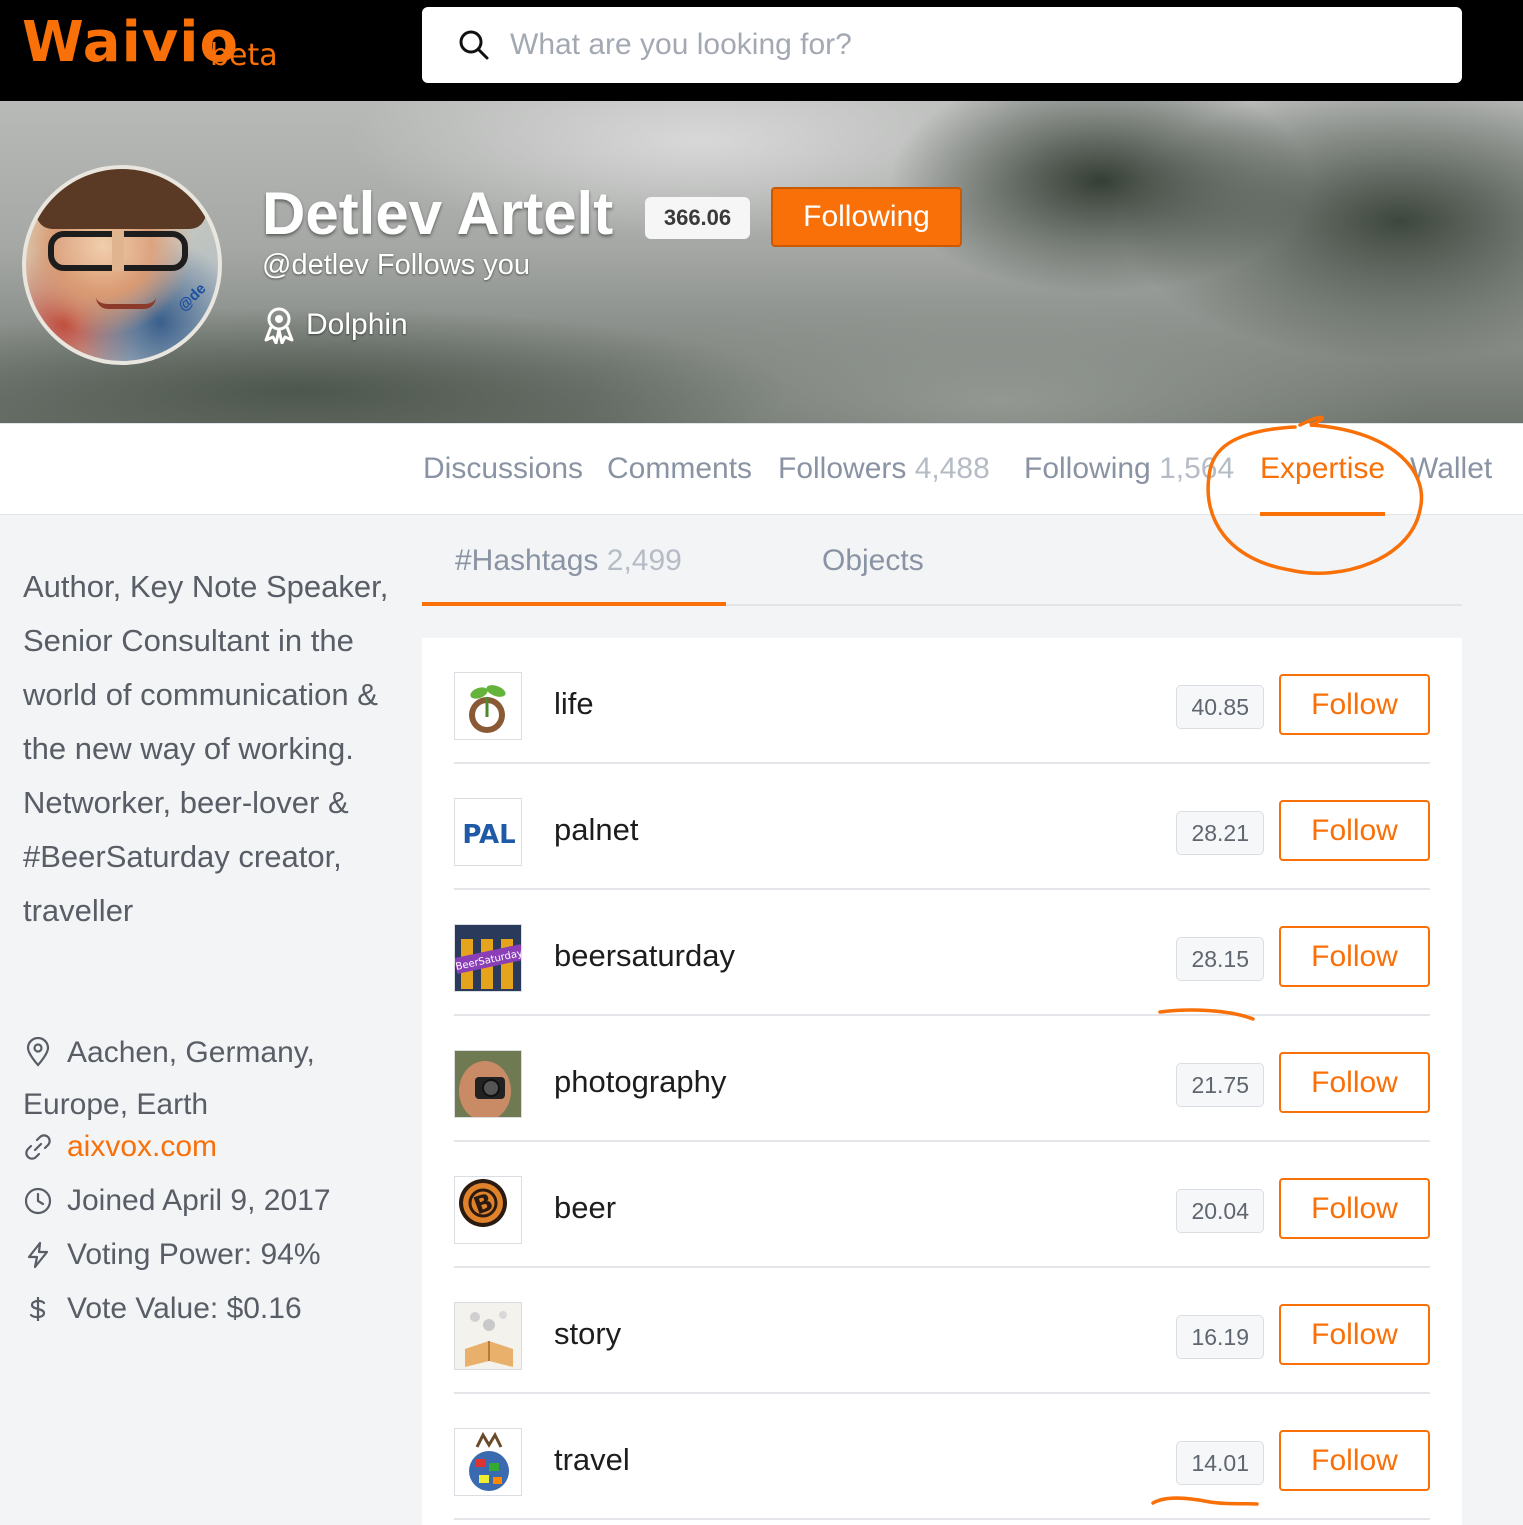 The width and height of the screenshot is (1523, 1525). What do you see at coordinates (1220, 1337) in the screenshot?
I see `hashtag-score: 16.19` at bounding box center [1220, 1337].